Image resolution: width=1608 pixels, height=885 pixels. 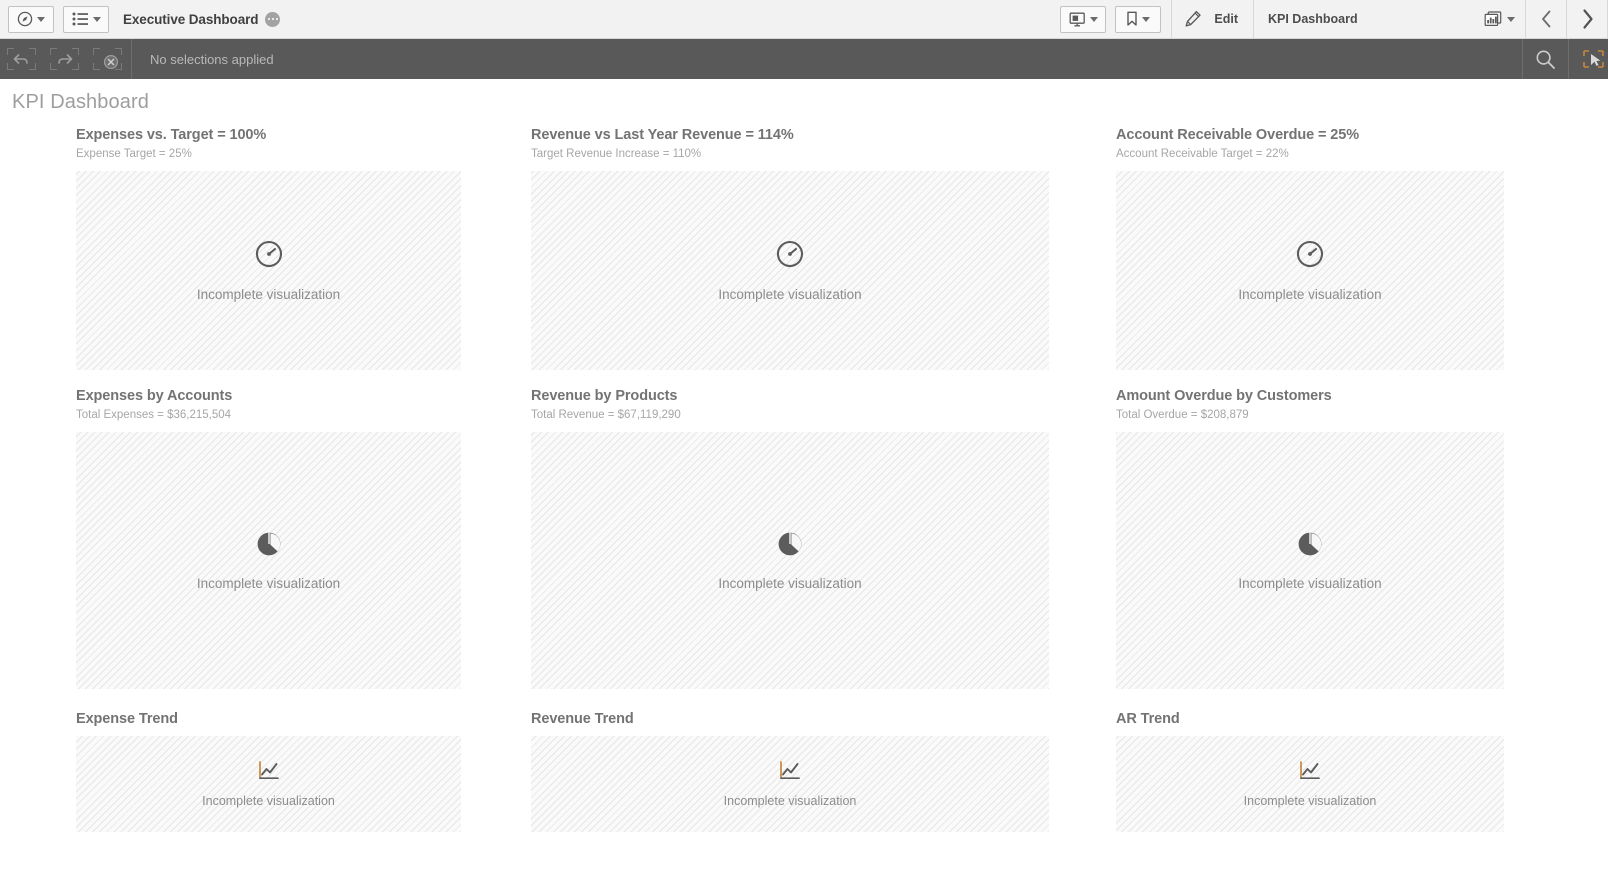 What do you see at coordinates (191, 19) in the screenshot?
I see `app-title: Executive Dashboard` at bounding box center [191, 19].